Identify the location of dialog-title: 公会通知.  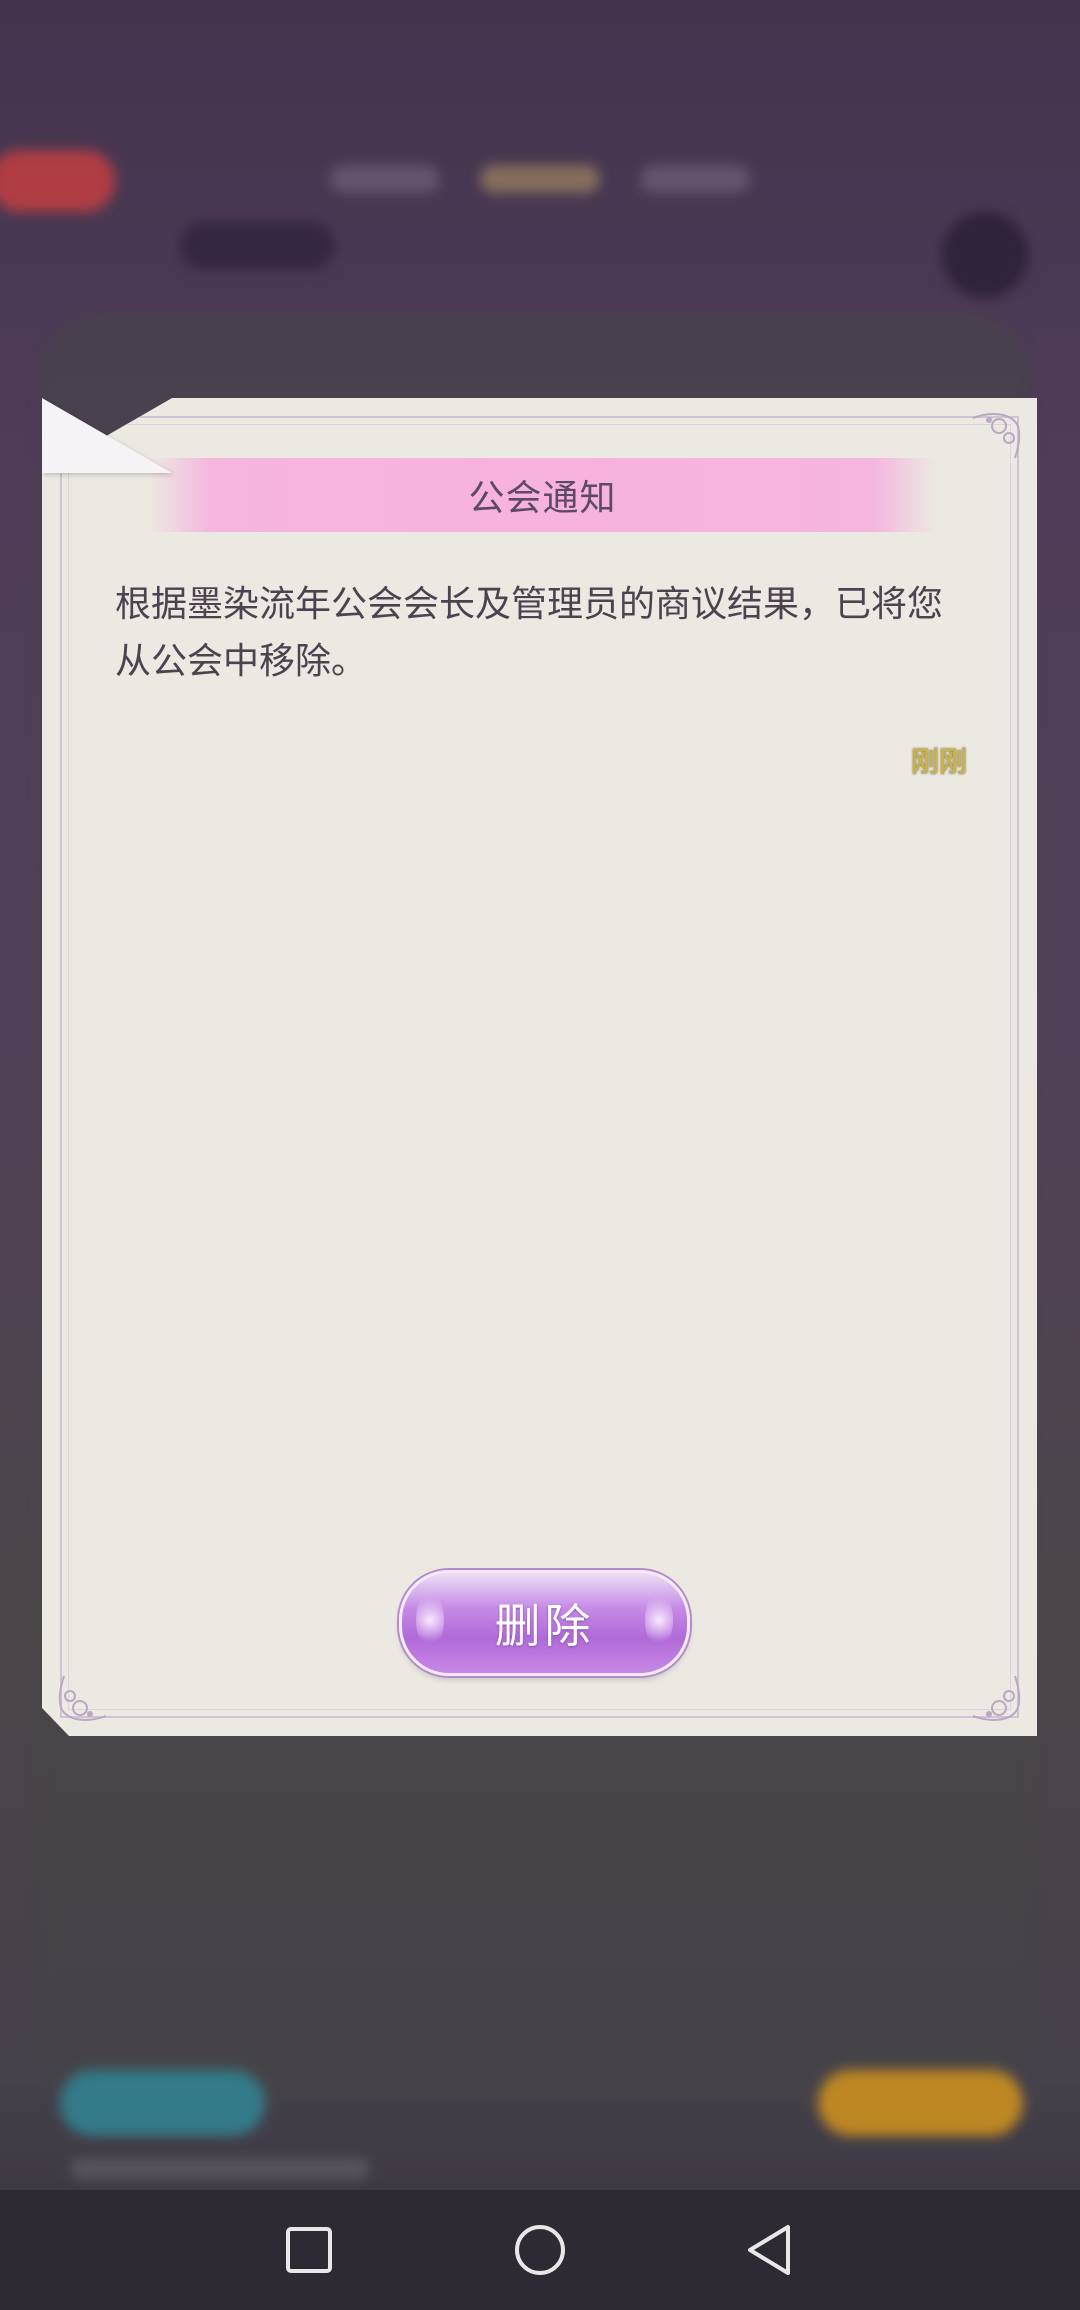
(542, 498).